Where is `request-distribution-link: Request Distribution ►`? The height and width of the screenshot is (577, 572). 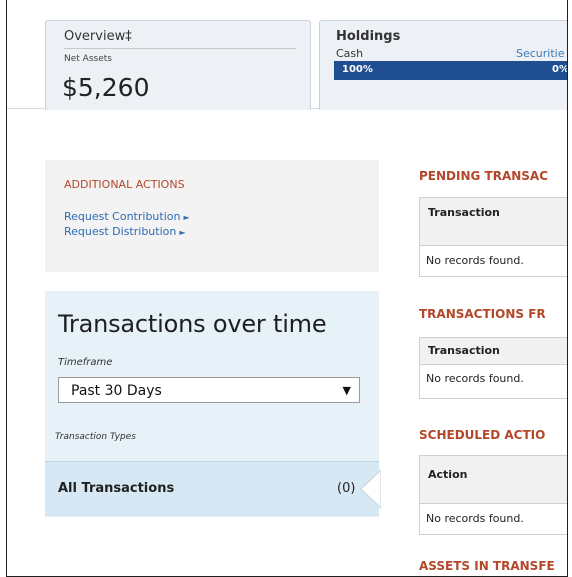
request-distribution-link: Request Distribution ► is located at coordinates (125, 231).